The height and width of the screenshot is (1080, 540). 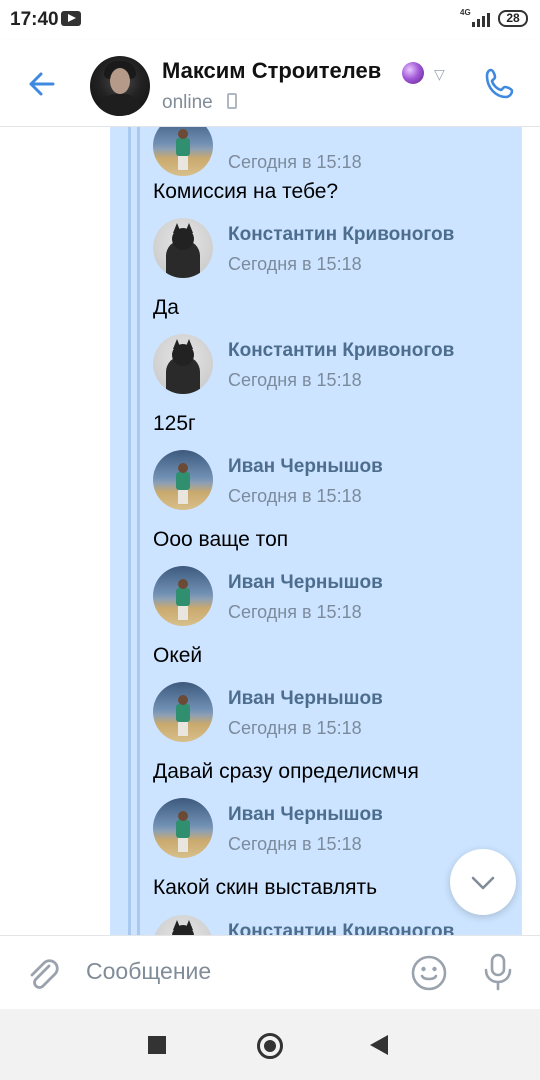 What do you see at coordinates (221, 539) in the screenshot?
I see `message-text: Ооо ваще топ` at bounding box center [221, 539].